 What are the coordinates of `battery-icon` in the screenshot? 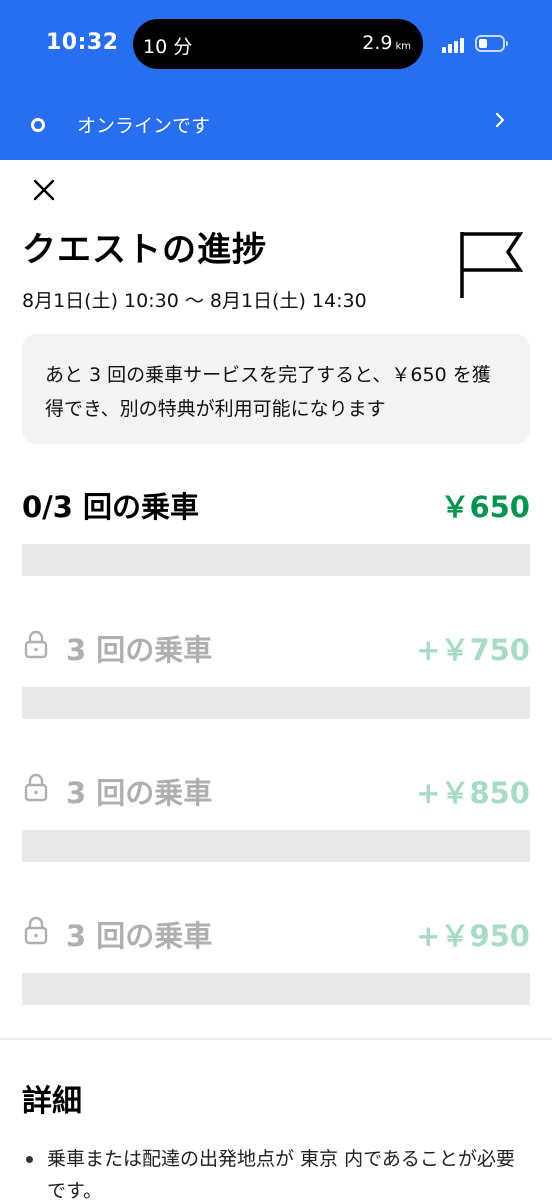 It's located at (491, 43).